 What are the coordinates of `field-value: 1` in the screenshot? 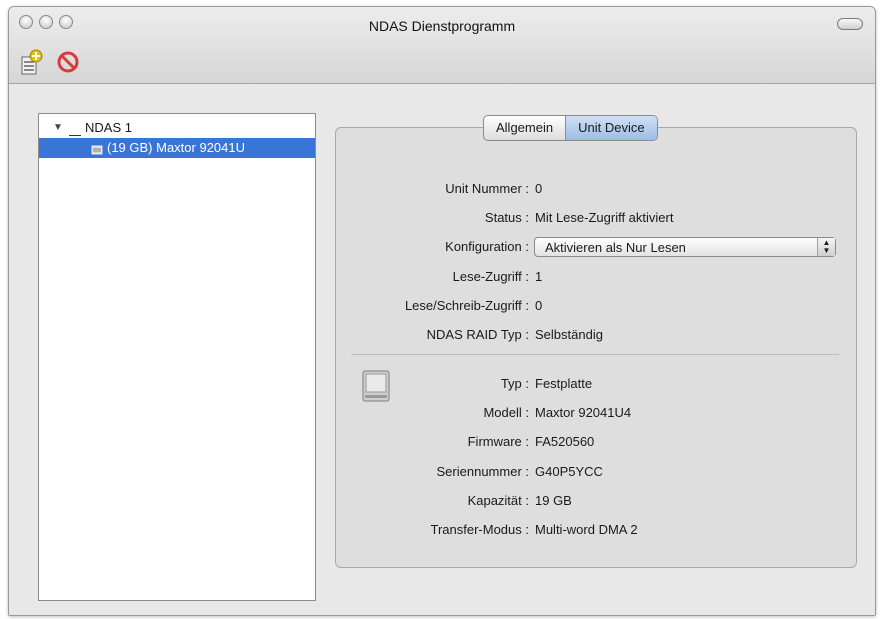 It's located at (539, 276).